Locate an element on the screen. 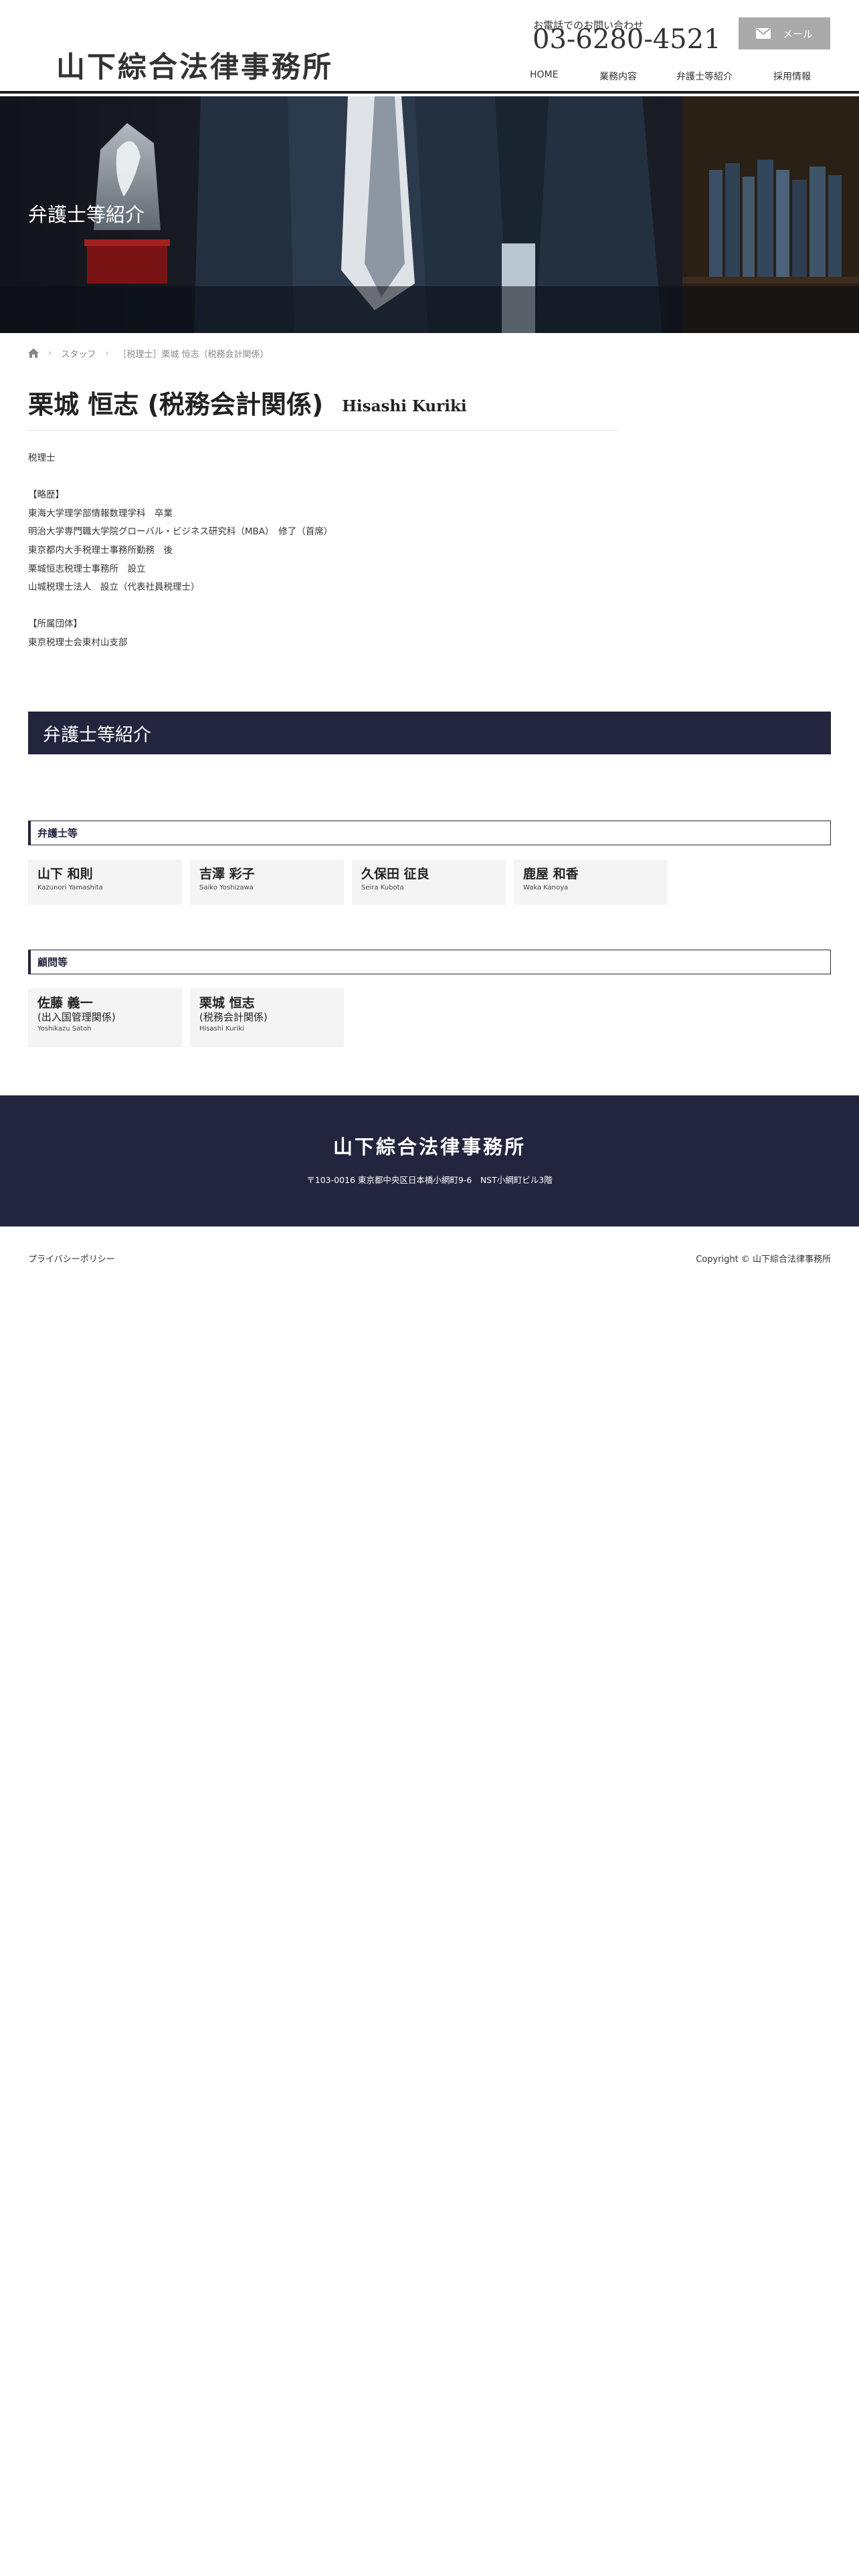  bio-line: 税理士 is located at coordinates (42, 458).